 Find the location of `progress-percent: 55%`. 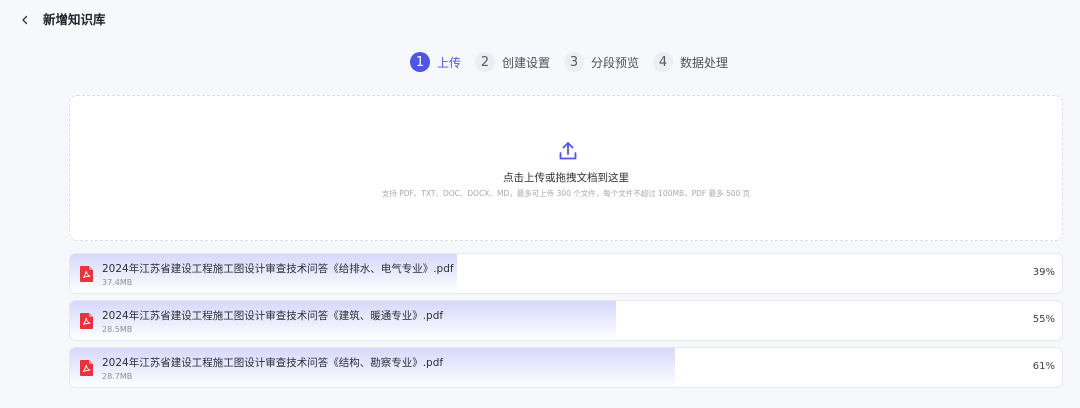

progress-percent: 55% is located at coordinates (1043, 319).